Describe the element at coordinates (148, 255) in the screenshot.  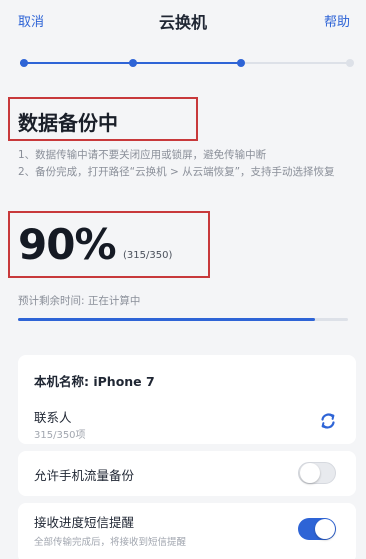
I see `progress-count: (315/350)` at that location.